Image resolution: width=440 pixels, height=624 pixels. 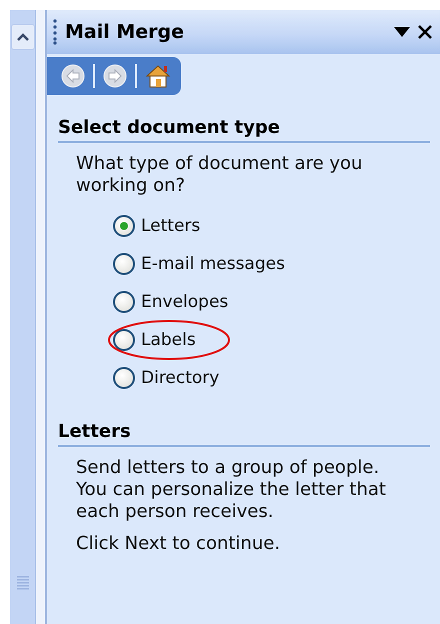 I want to click on home-icon, so click(x=158, y=76).